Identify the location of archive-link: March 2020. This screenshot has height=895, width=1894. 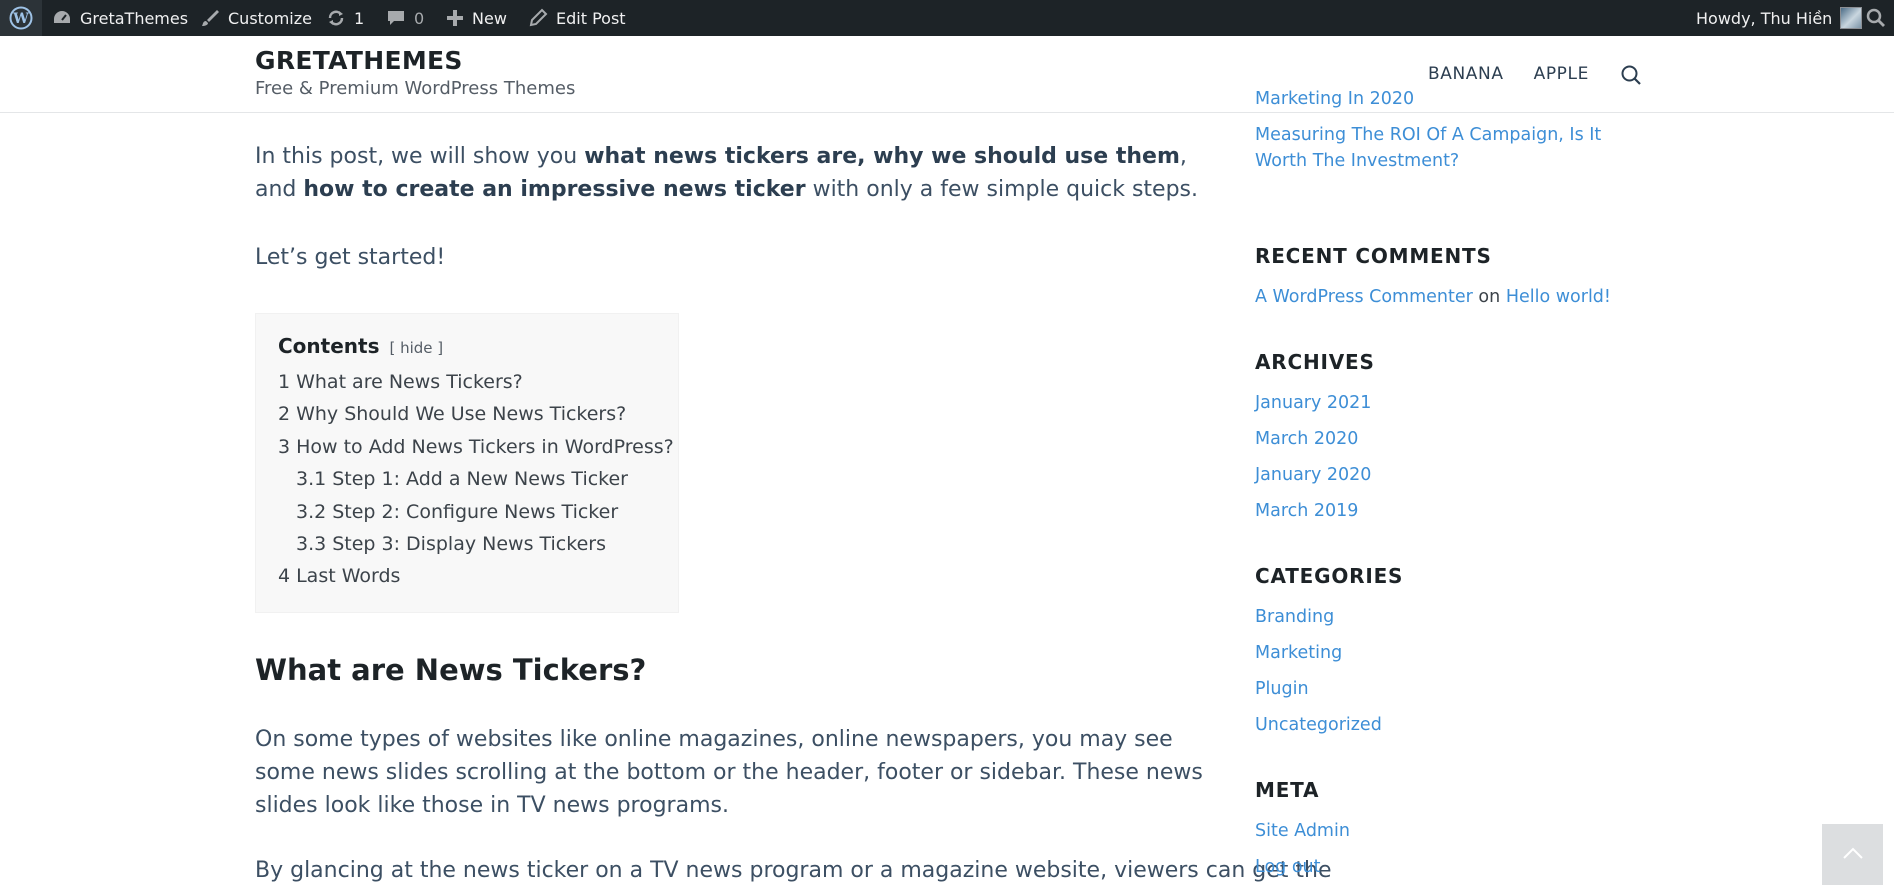
(1306, 439).